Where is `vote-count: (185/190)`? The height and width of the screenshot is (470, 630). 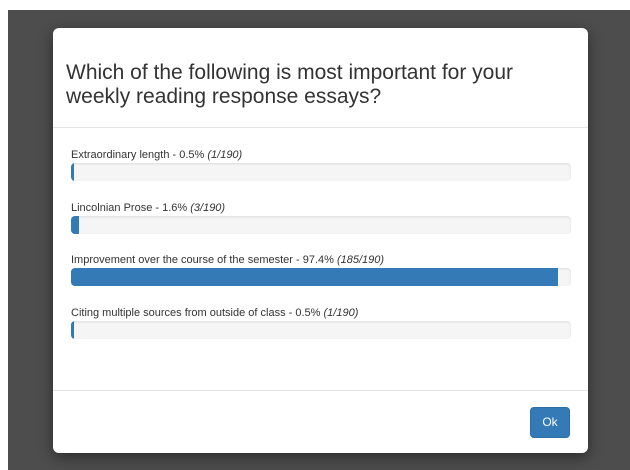
vote-count: (185/190) is located at coordinates (360, 260).